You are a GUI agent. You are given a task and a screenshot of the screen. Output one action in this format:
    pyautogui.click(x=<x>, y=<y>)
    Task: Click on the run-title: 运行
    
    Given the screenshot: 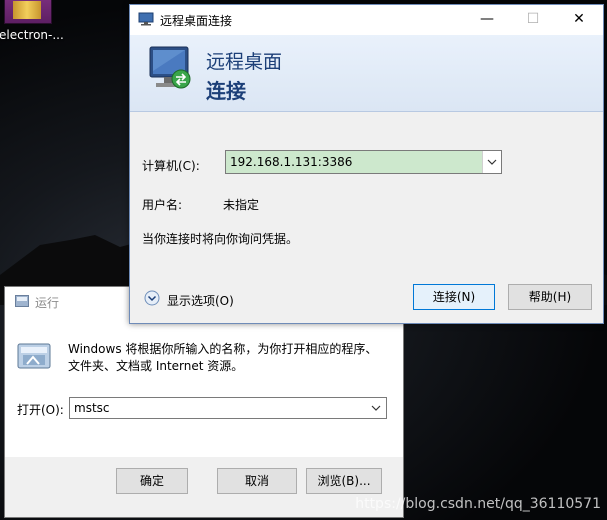 What is the action you would take?
    pyautogui.click(x=47, y=303)
    